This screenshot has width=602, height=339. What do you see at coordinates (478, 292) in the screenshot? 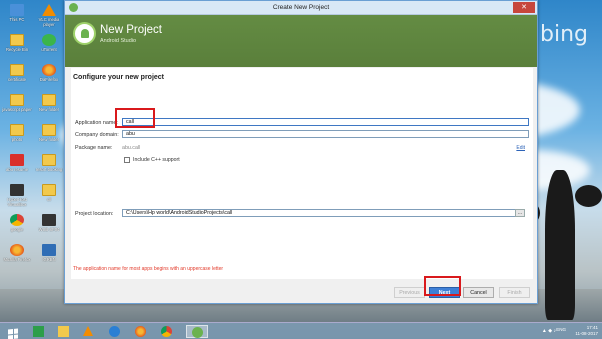
I see `cancel-button: Cancel` at bounding box center [478, 292].